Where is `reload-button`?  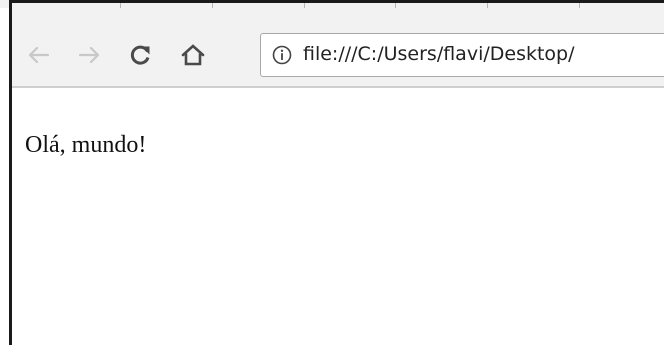
reload-button is located at coordinates (140, 55).